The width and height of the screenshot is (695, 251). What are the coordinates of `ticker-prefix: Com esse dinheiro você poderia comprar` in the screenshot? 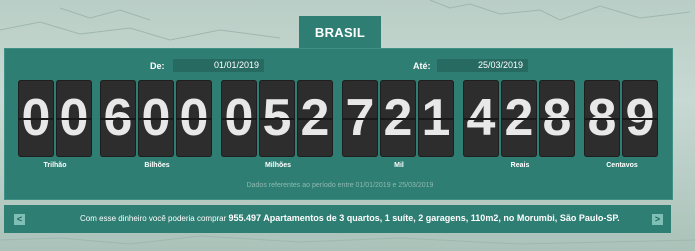 It's located at (153, 218).